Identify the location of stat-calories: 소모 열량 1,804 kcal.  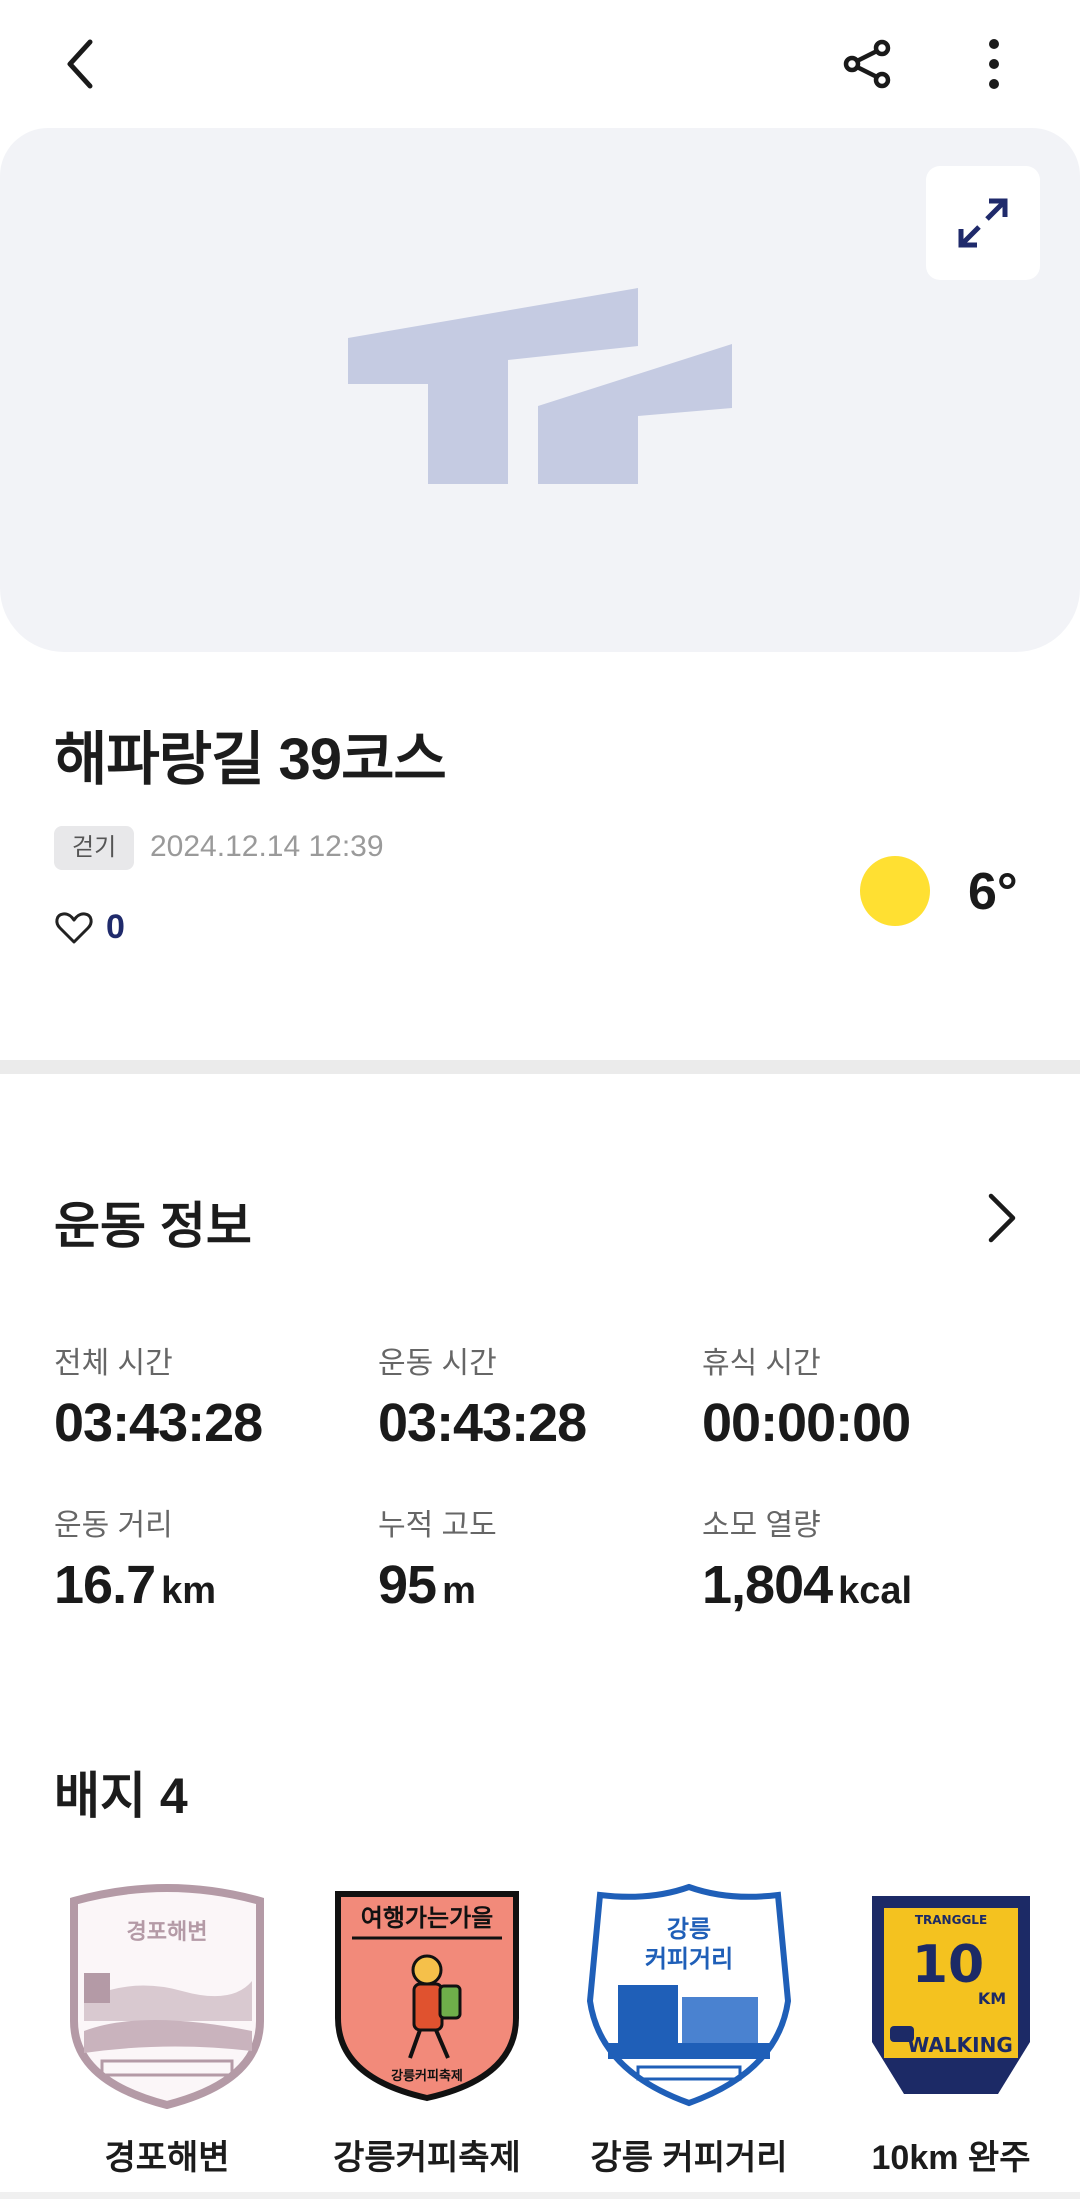
(807, 1558).